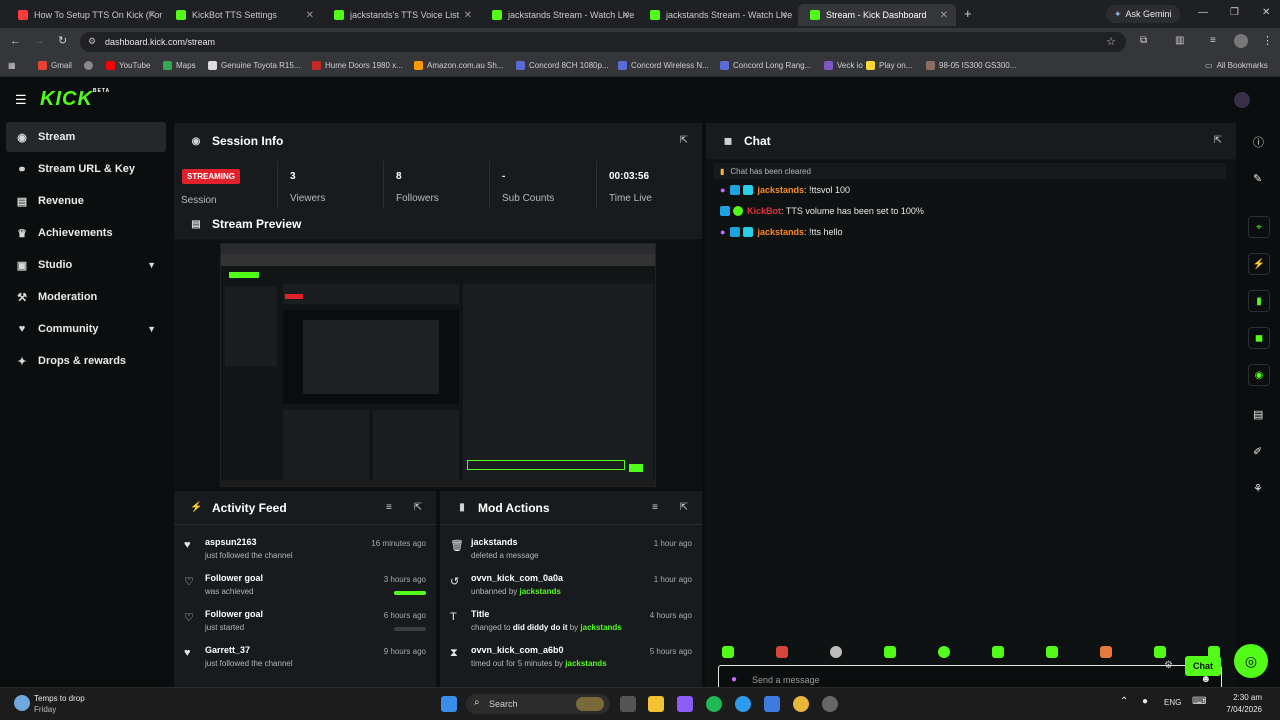 The width and height of the screenshot is (1280, 720). What do you see at coordinates (179, 65) in the screenshot?
I see `bookmark-maps: Maps` at bounding box center [179, 65].